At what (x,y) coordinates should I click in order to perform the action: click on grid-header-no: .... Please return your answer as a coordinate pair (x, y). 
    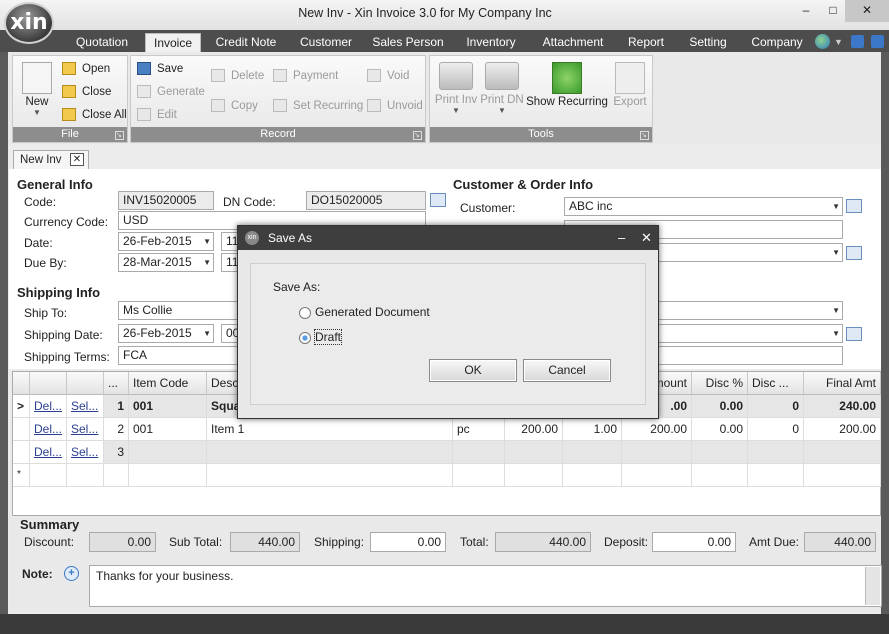
    Looking at the image, I should click on (116, 383).